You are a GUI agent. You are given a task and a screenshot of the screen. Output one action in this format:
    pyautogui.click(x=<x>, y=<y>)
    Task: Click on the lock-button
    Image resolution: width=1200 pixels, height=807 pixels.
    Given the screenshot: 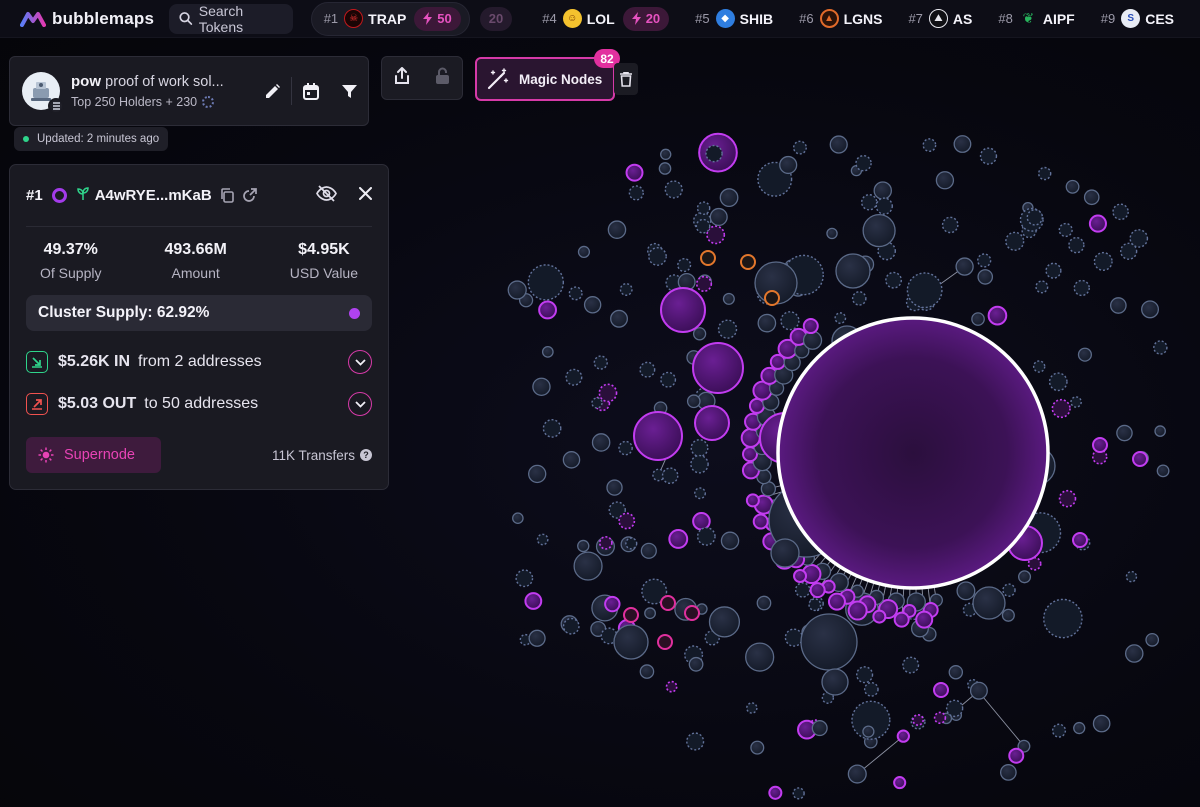 What is the action you would take?
    pyautogui.click(x=442, y=78)
    